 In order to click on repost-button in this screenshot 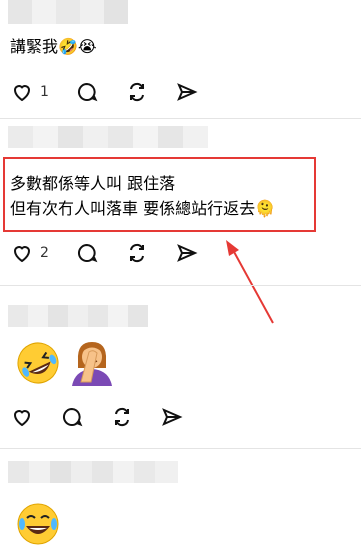, I will do `click(122, 417)`.